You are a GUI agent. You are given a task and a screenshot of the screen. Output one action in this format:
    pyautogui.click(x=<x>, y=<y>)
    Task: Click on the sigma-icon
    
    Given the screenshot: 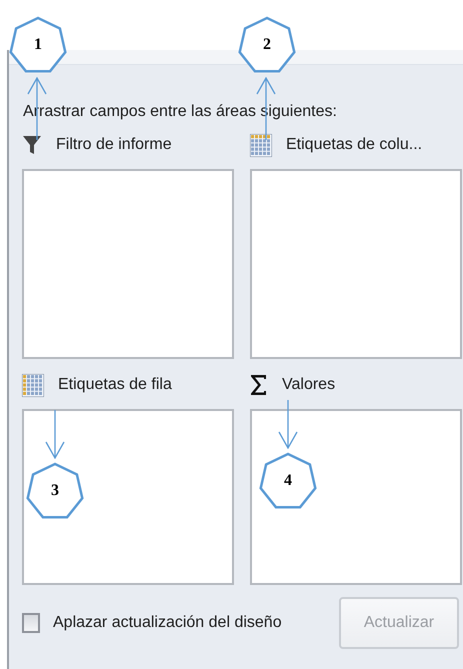 What is the action you would take?
    pyautogui.click(x=259, y=385)
    